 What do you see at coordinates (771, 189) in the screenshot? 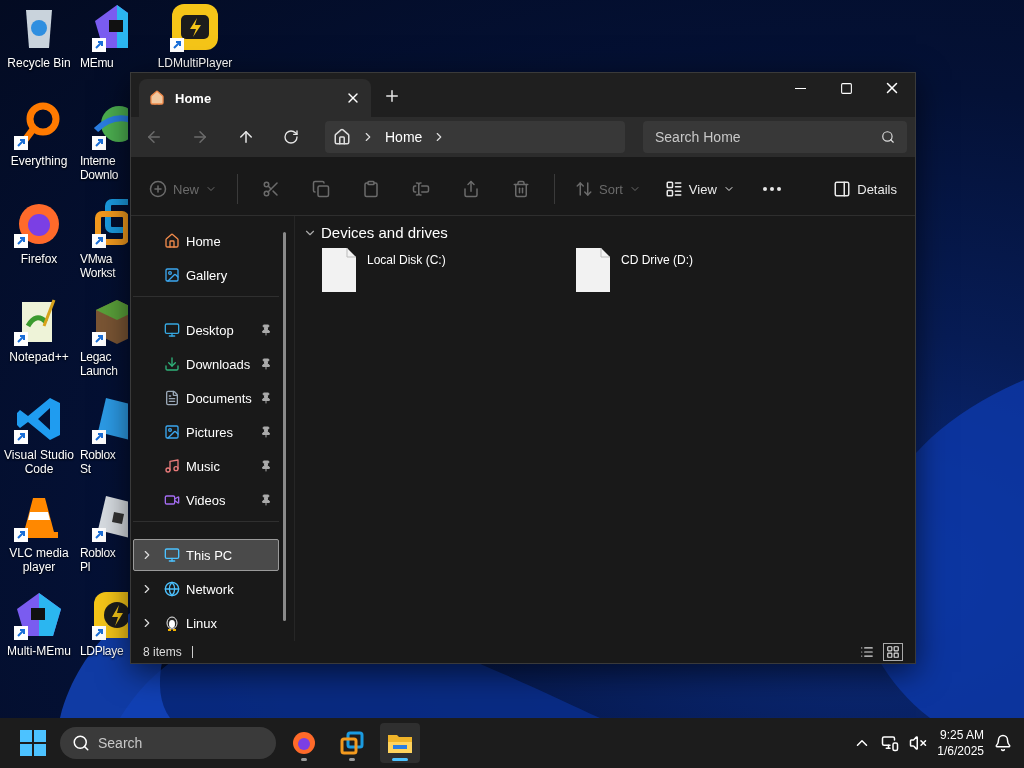
I see `more-icon` at bounding box center [771, 189].